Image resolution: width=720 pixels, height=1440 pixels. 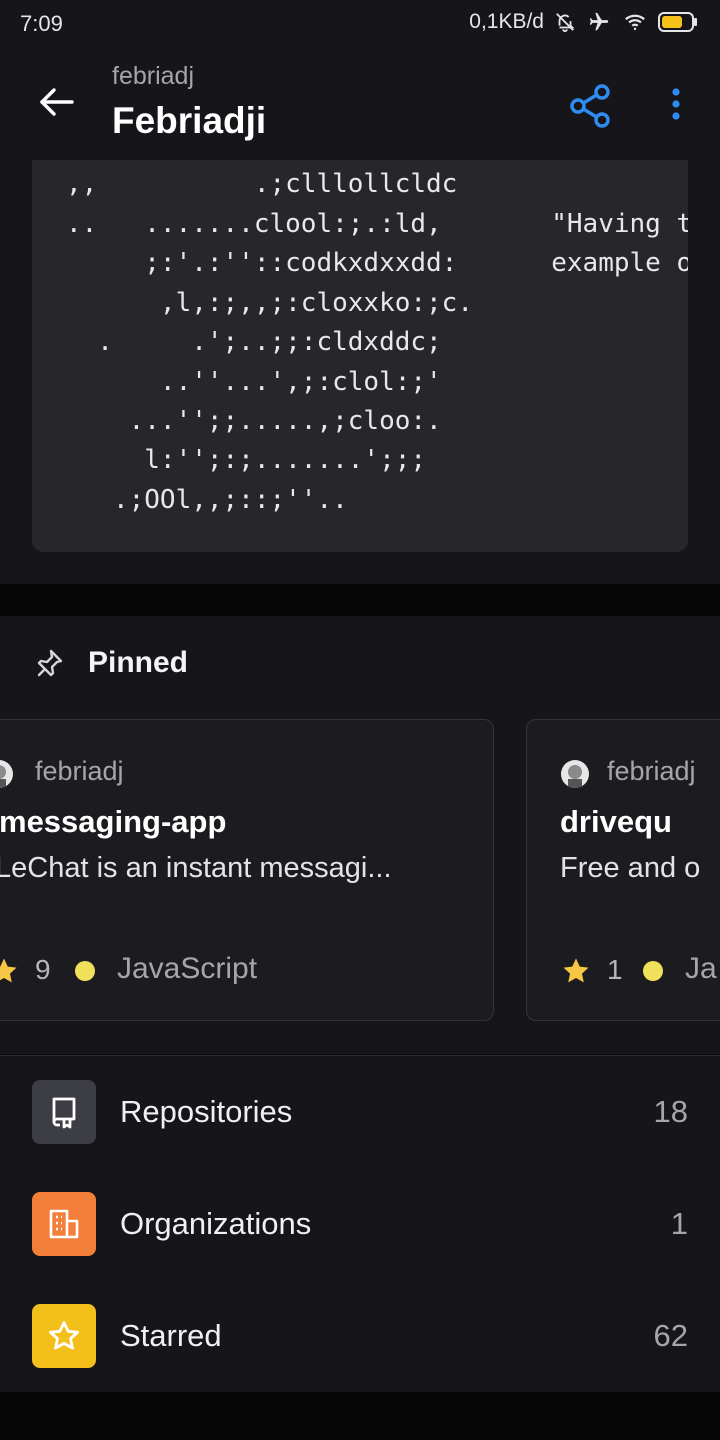 I want to click on organization-icon-badge, so click(x=64, y=1224).